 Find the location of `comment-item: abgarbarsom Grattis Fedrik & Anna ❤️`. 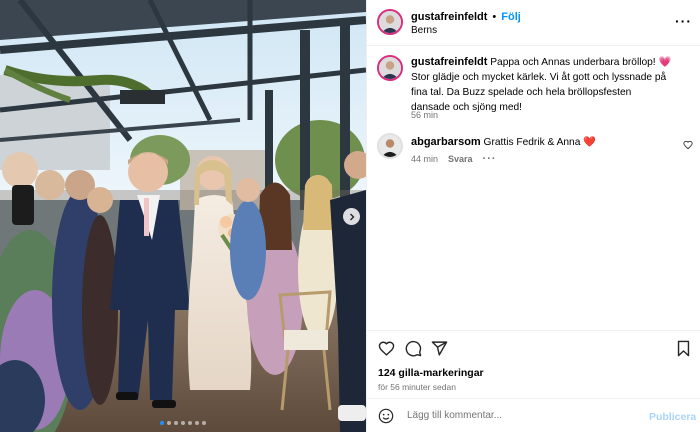

comment-item: abgarbarsom Grattis Fedrik & Anna ❤️ is located at coordinates (536, 142).